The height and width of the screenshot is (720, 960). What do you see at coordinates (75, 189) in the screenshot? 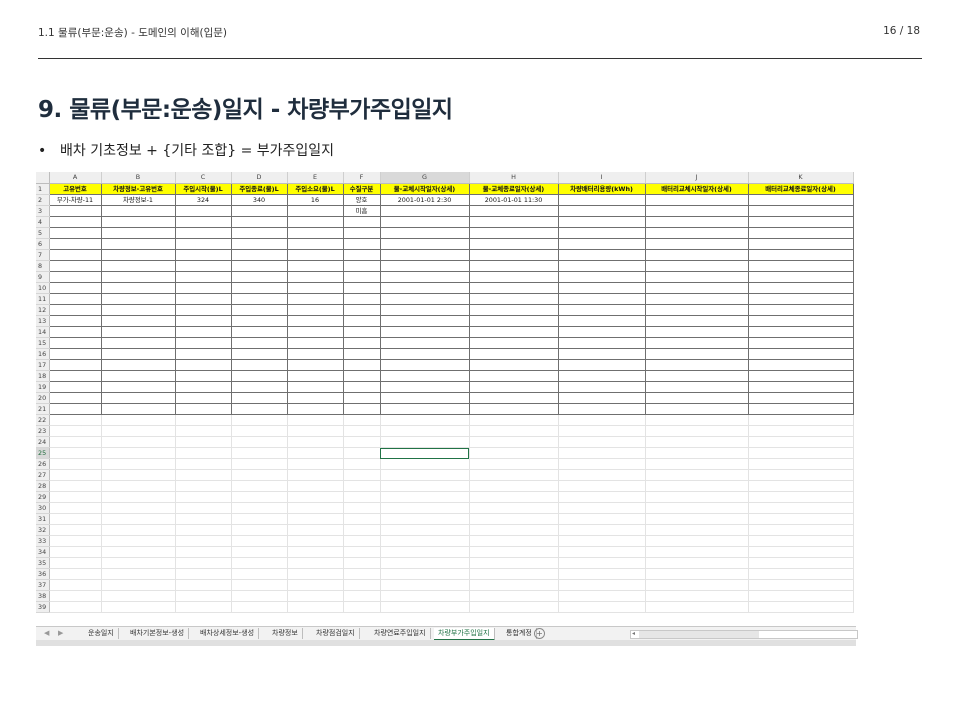
I see `cell-A1: 고유번호` at bounding box center [75, 189].